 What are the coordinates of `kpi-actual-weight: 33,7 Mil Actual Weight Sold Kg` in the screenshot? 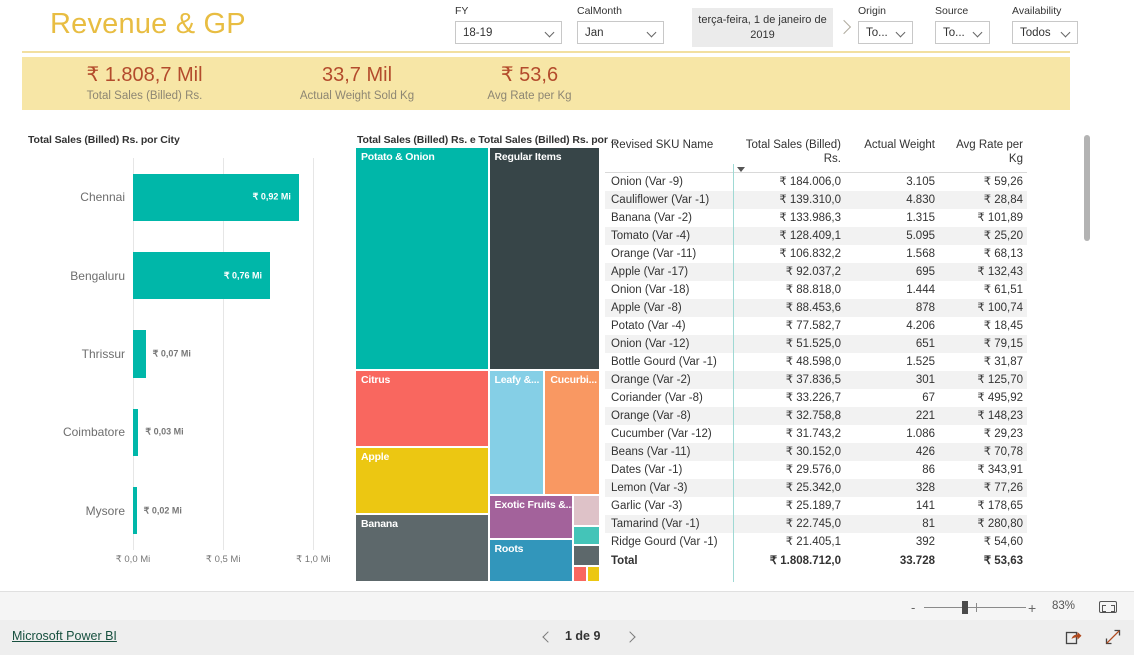 It's located at (357, 83).